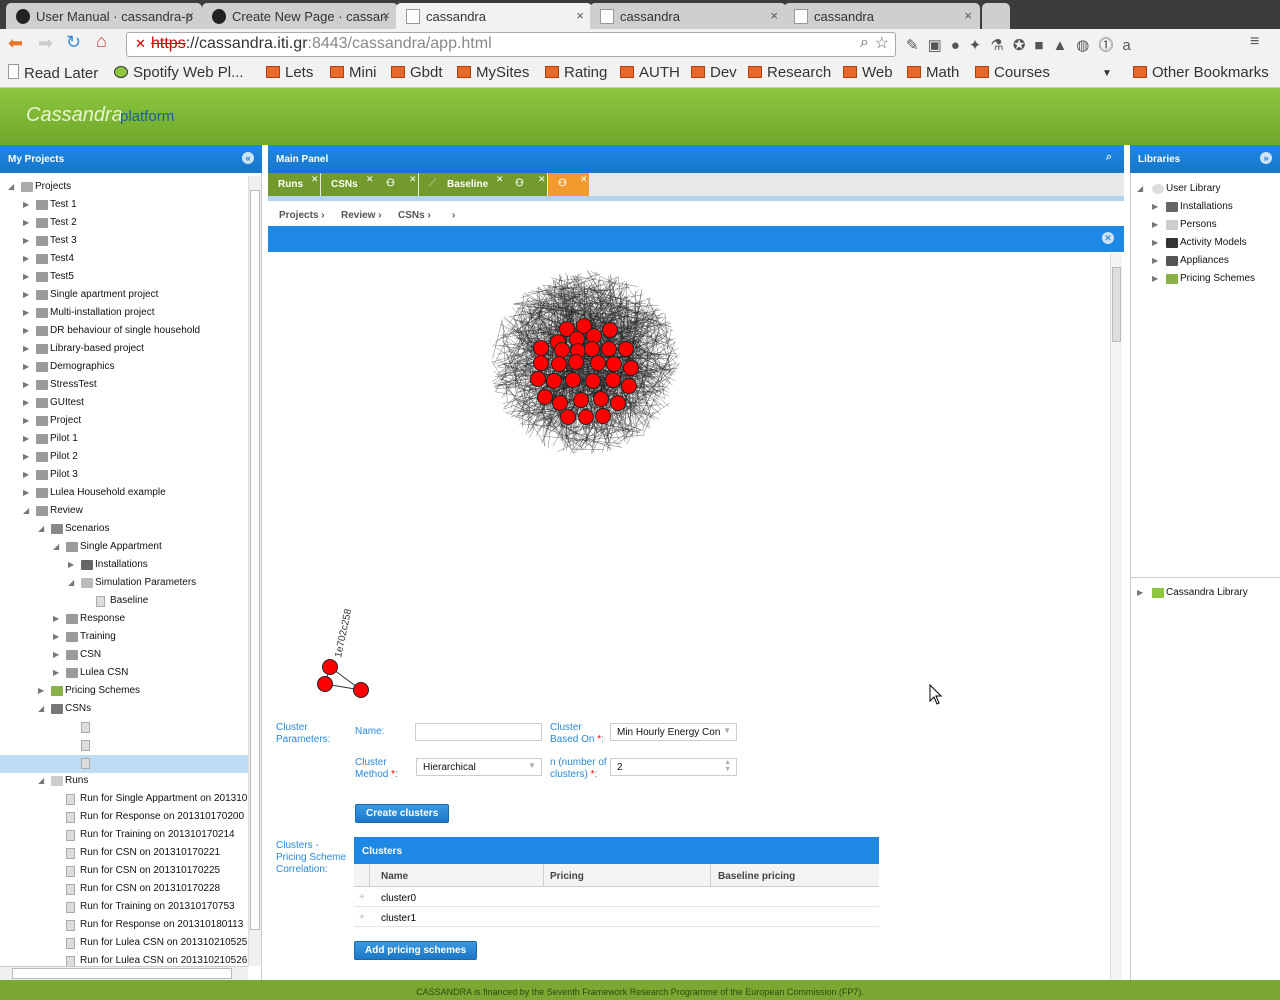  I want to click on tree-node: ◢ Projects, so click(124, 188).